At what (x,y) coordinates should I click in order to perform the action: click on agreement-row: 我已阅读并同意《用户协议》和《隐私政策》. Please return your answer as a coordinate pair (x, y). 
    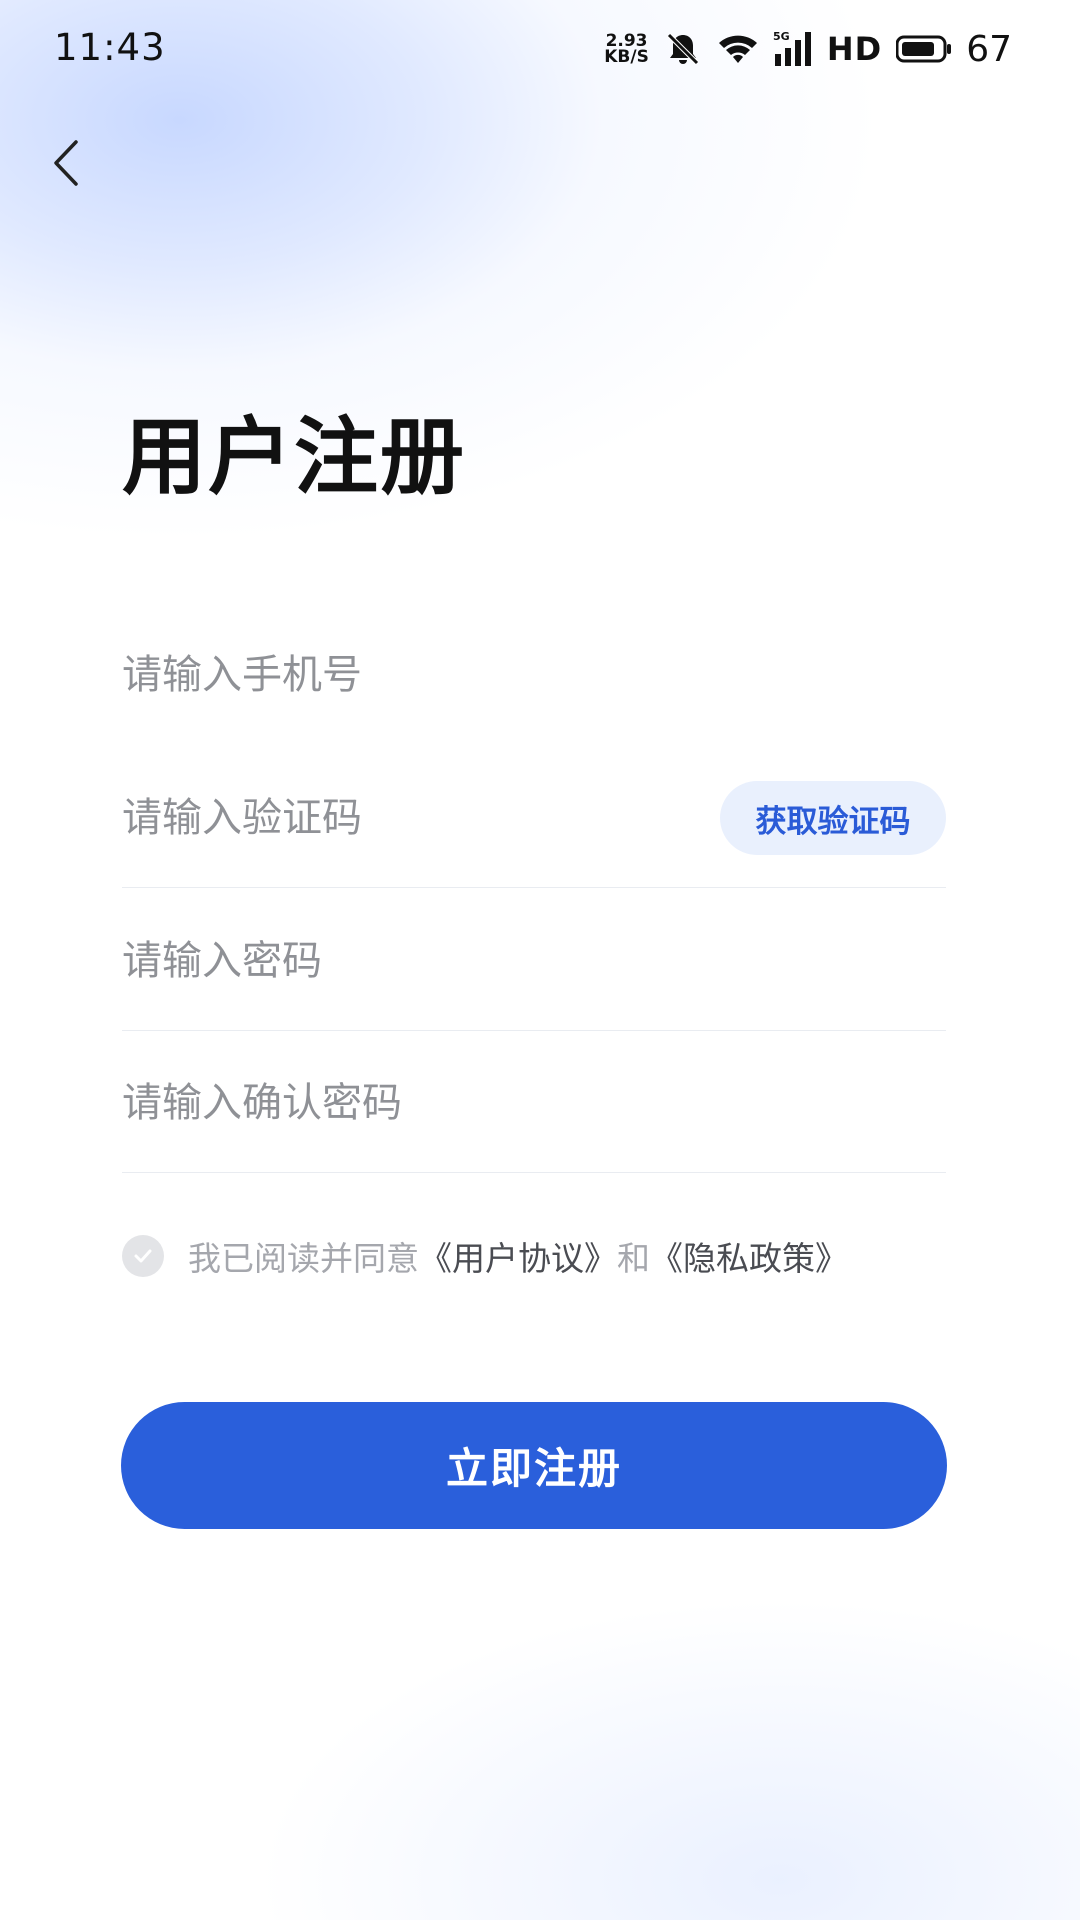
    Looking at the image, I should click on (485, 1256).